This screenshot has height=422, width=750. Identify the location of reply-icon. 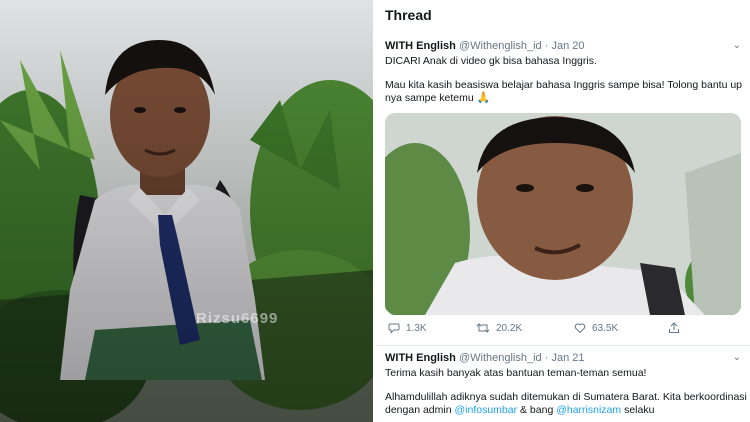
(394, 328).